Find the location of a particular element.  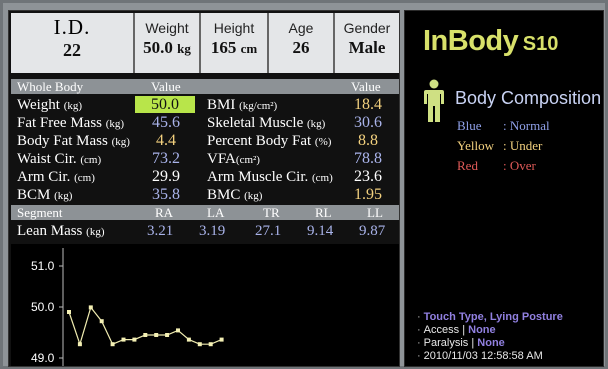

metric-value: 29.9 is located at coordinates (166, 176).